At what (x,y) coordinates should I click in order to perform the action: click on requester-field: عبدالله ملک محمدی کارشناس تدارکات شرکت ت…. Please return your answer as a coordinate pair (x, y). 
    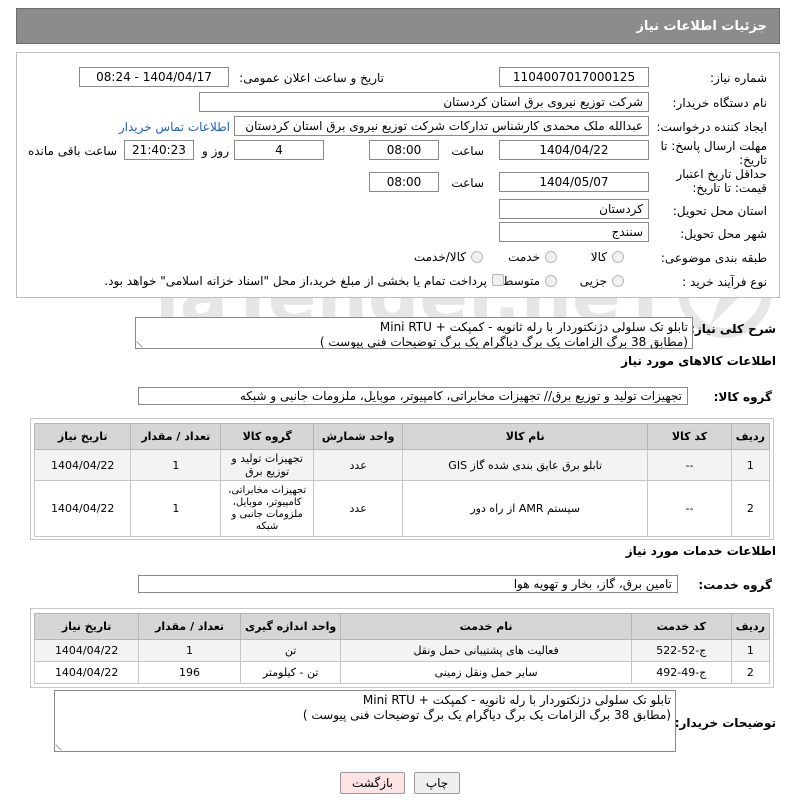
    Looking at the image, I should click on (441, 126).